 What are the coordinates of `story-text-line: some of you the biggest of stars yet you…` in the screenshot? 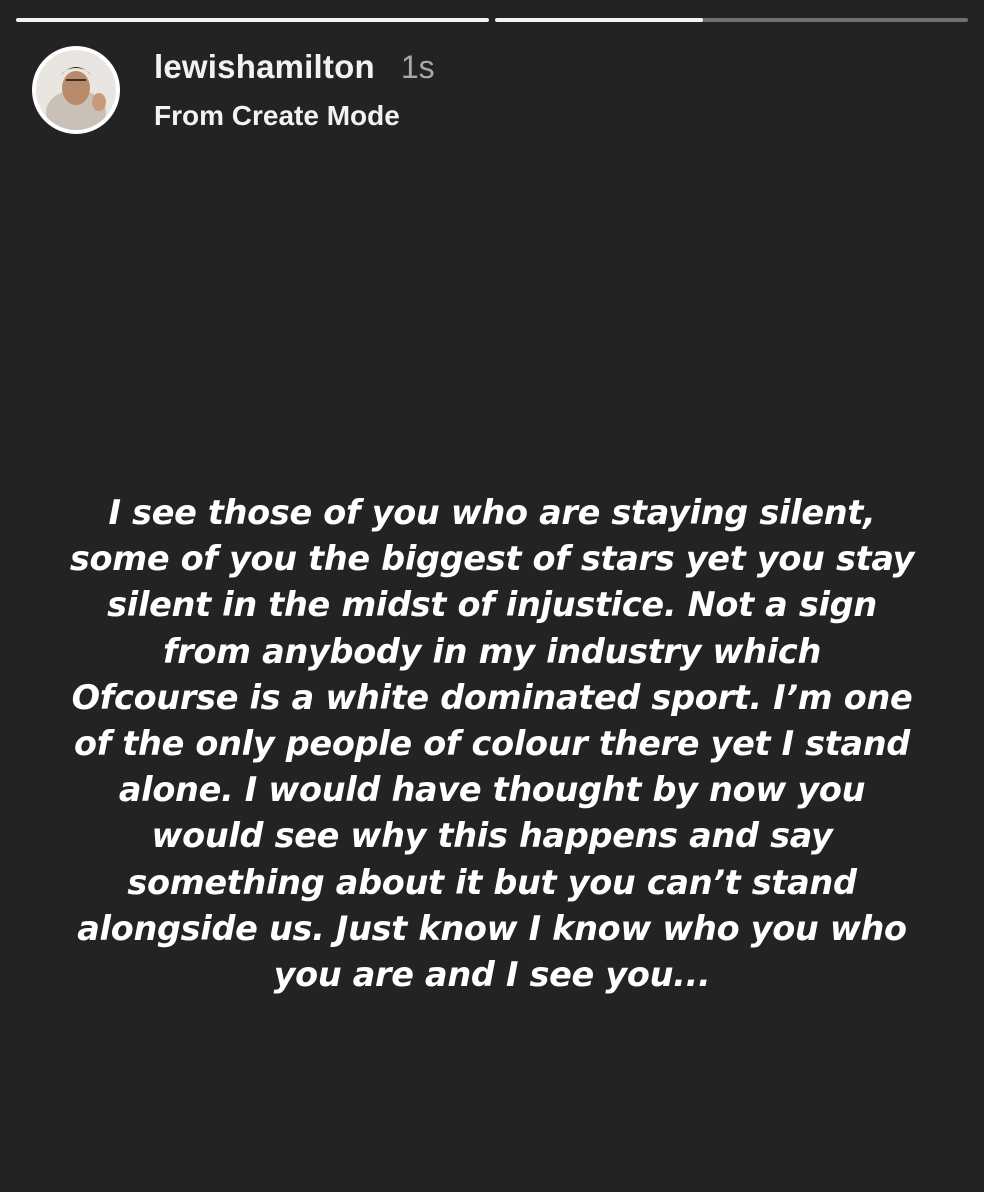 It's located at (492, 559).